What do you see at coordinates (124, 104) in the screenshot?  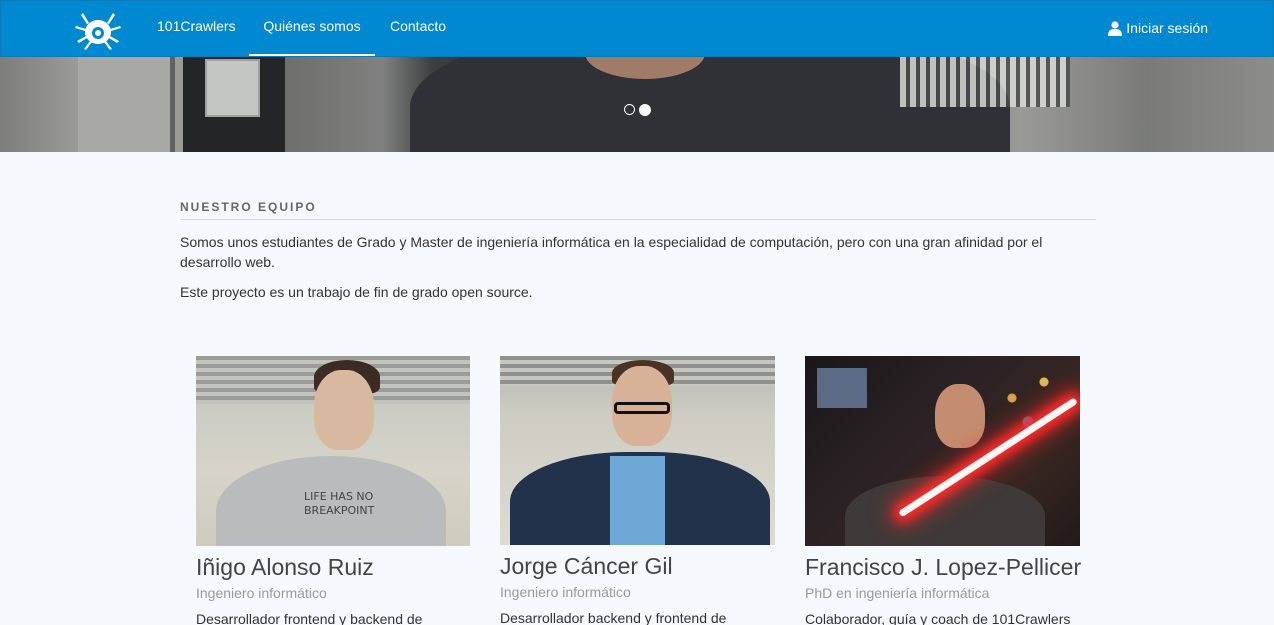 I see `hero-background` at bounding box center [124, 104].